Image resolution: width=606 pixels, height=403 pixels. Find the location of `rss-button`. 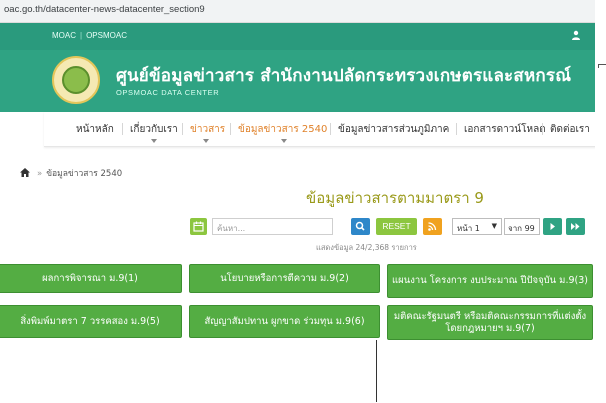

rss-button is located at coordinates (432, 226).